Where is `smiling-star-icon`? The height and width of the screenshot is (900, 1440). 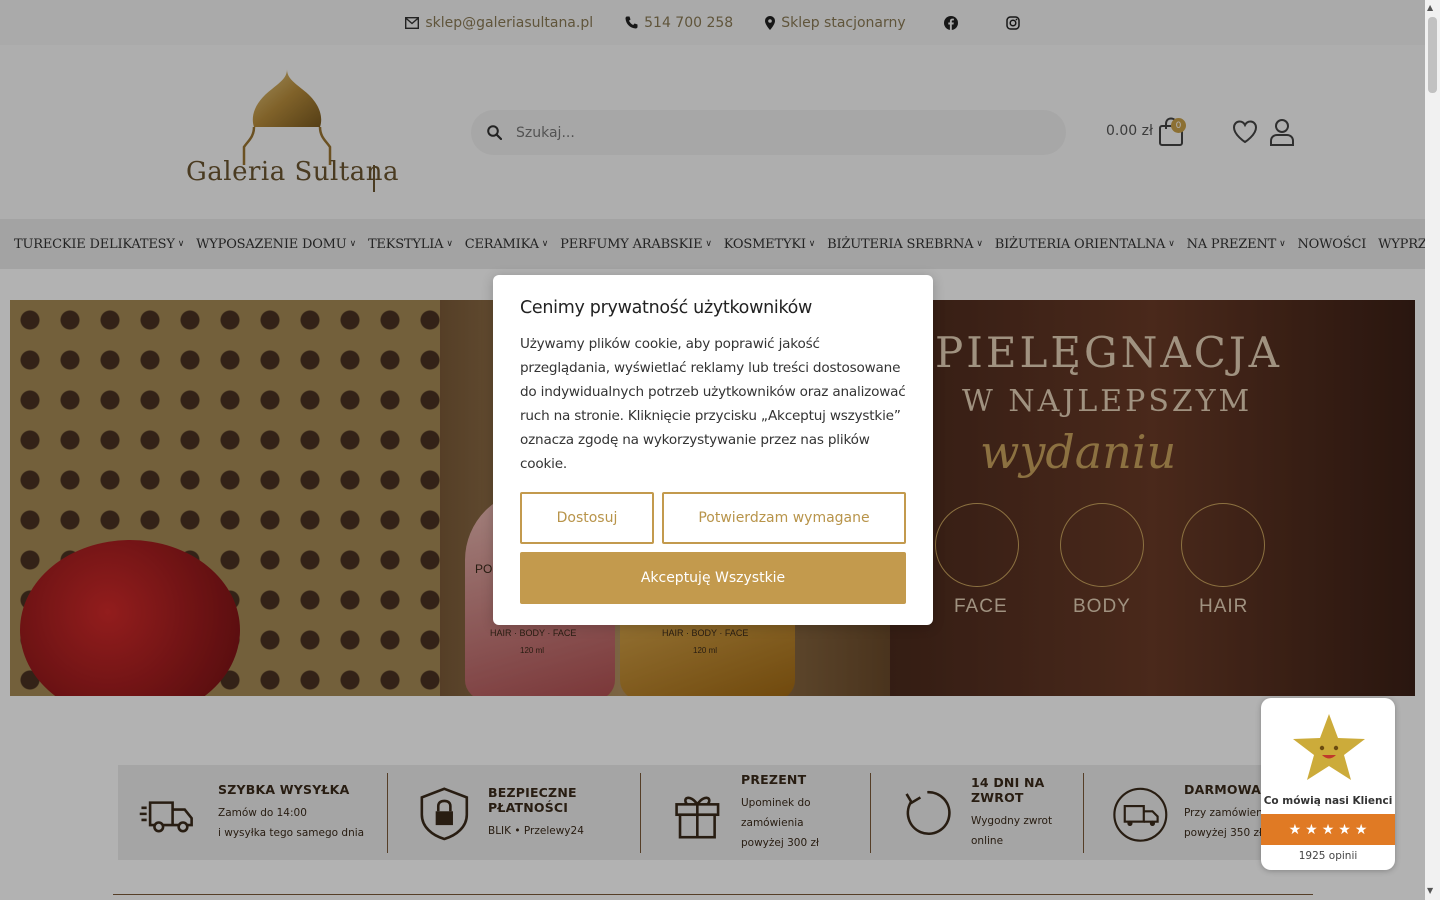
smiling-star-icon is located at coordinates (1329, 747).